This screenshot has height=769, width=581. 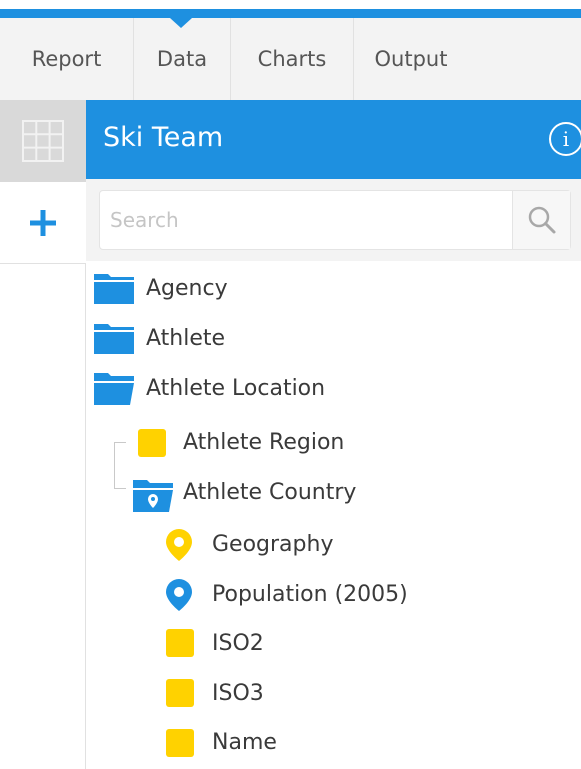 I want to click on tree-field-geography: Geography, so click(x=272, y=544).